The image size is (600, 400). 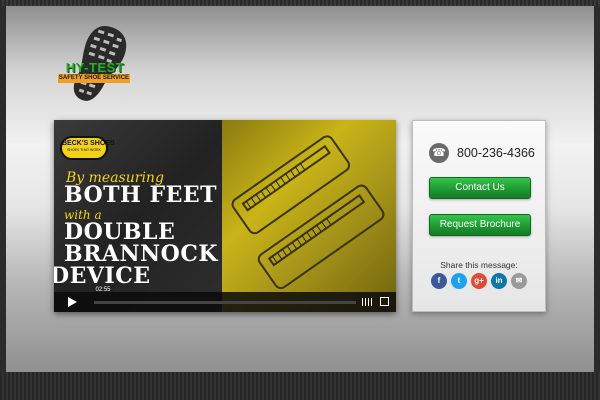 What do you see at coordinates (480, 188) in the screenshot?
I see `contact-us-button: Contact Us` at bounding box center [480, 188].